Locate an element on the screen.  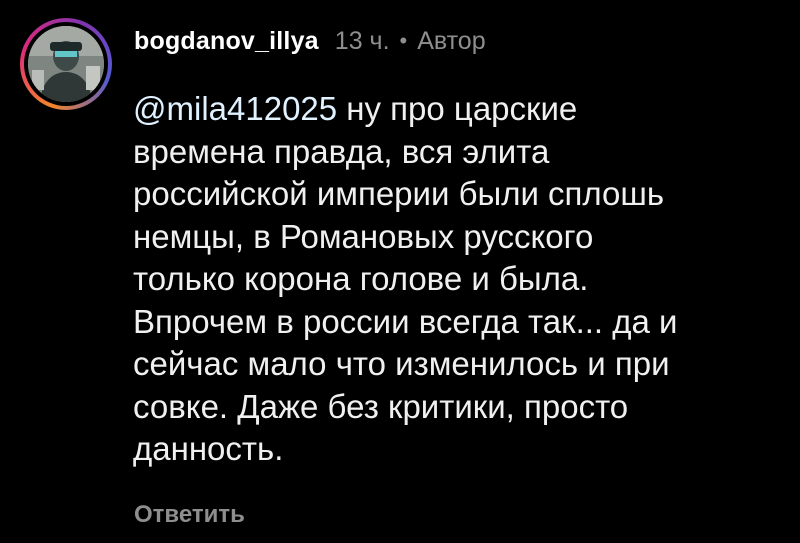
username-link: bogdanov_illya is located at coordinates (226, 41).